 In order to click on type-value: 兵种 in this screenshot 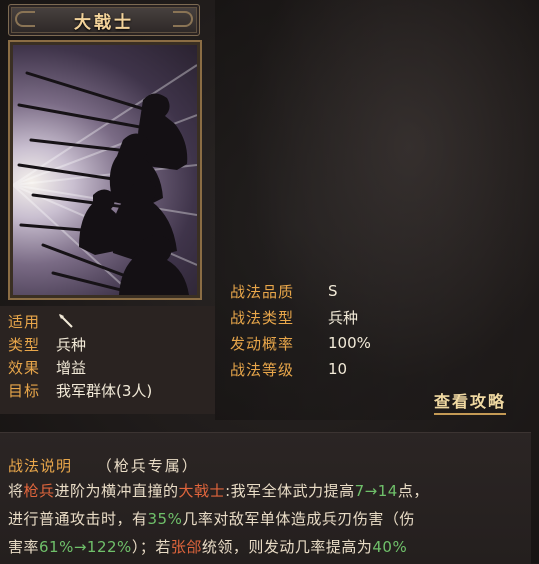, I will do `click(71, 344)`.